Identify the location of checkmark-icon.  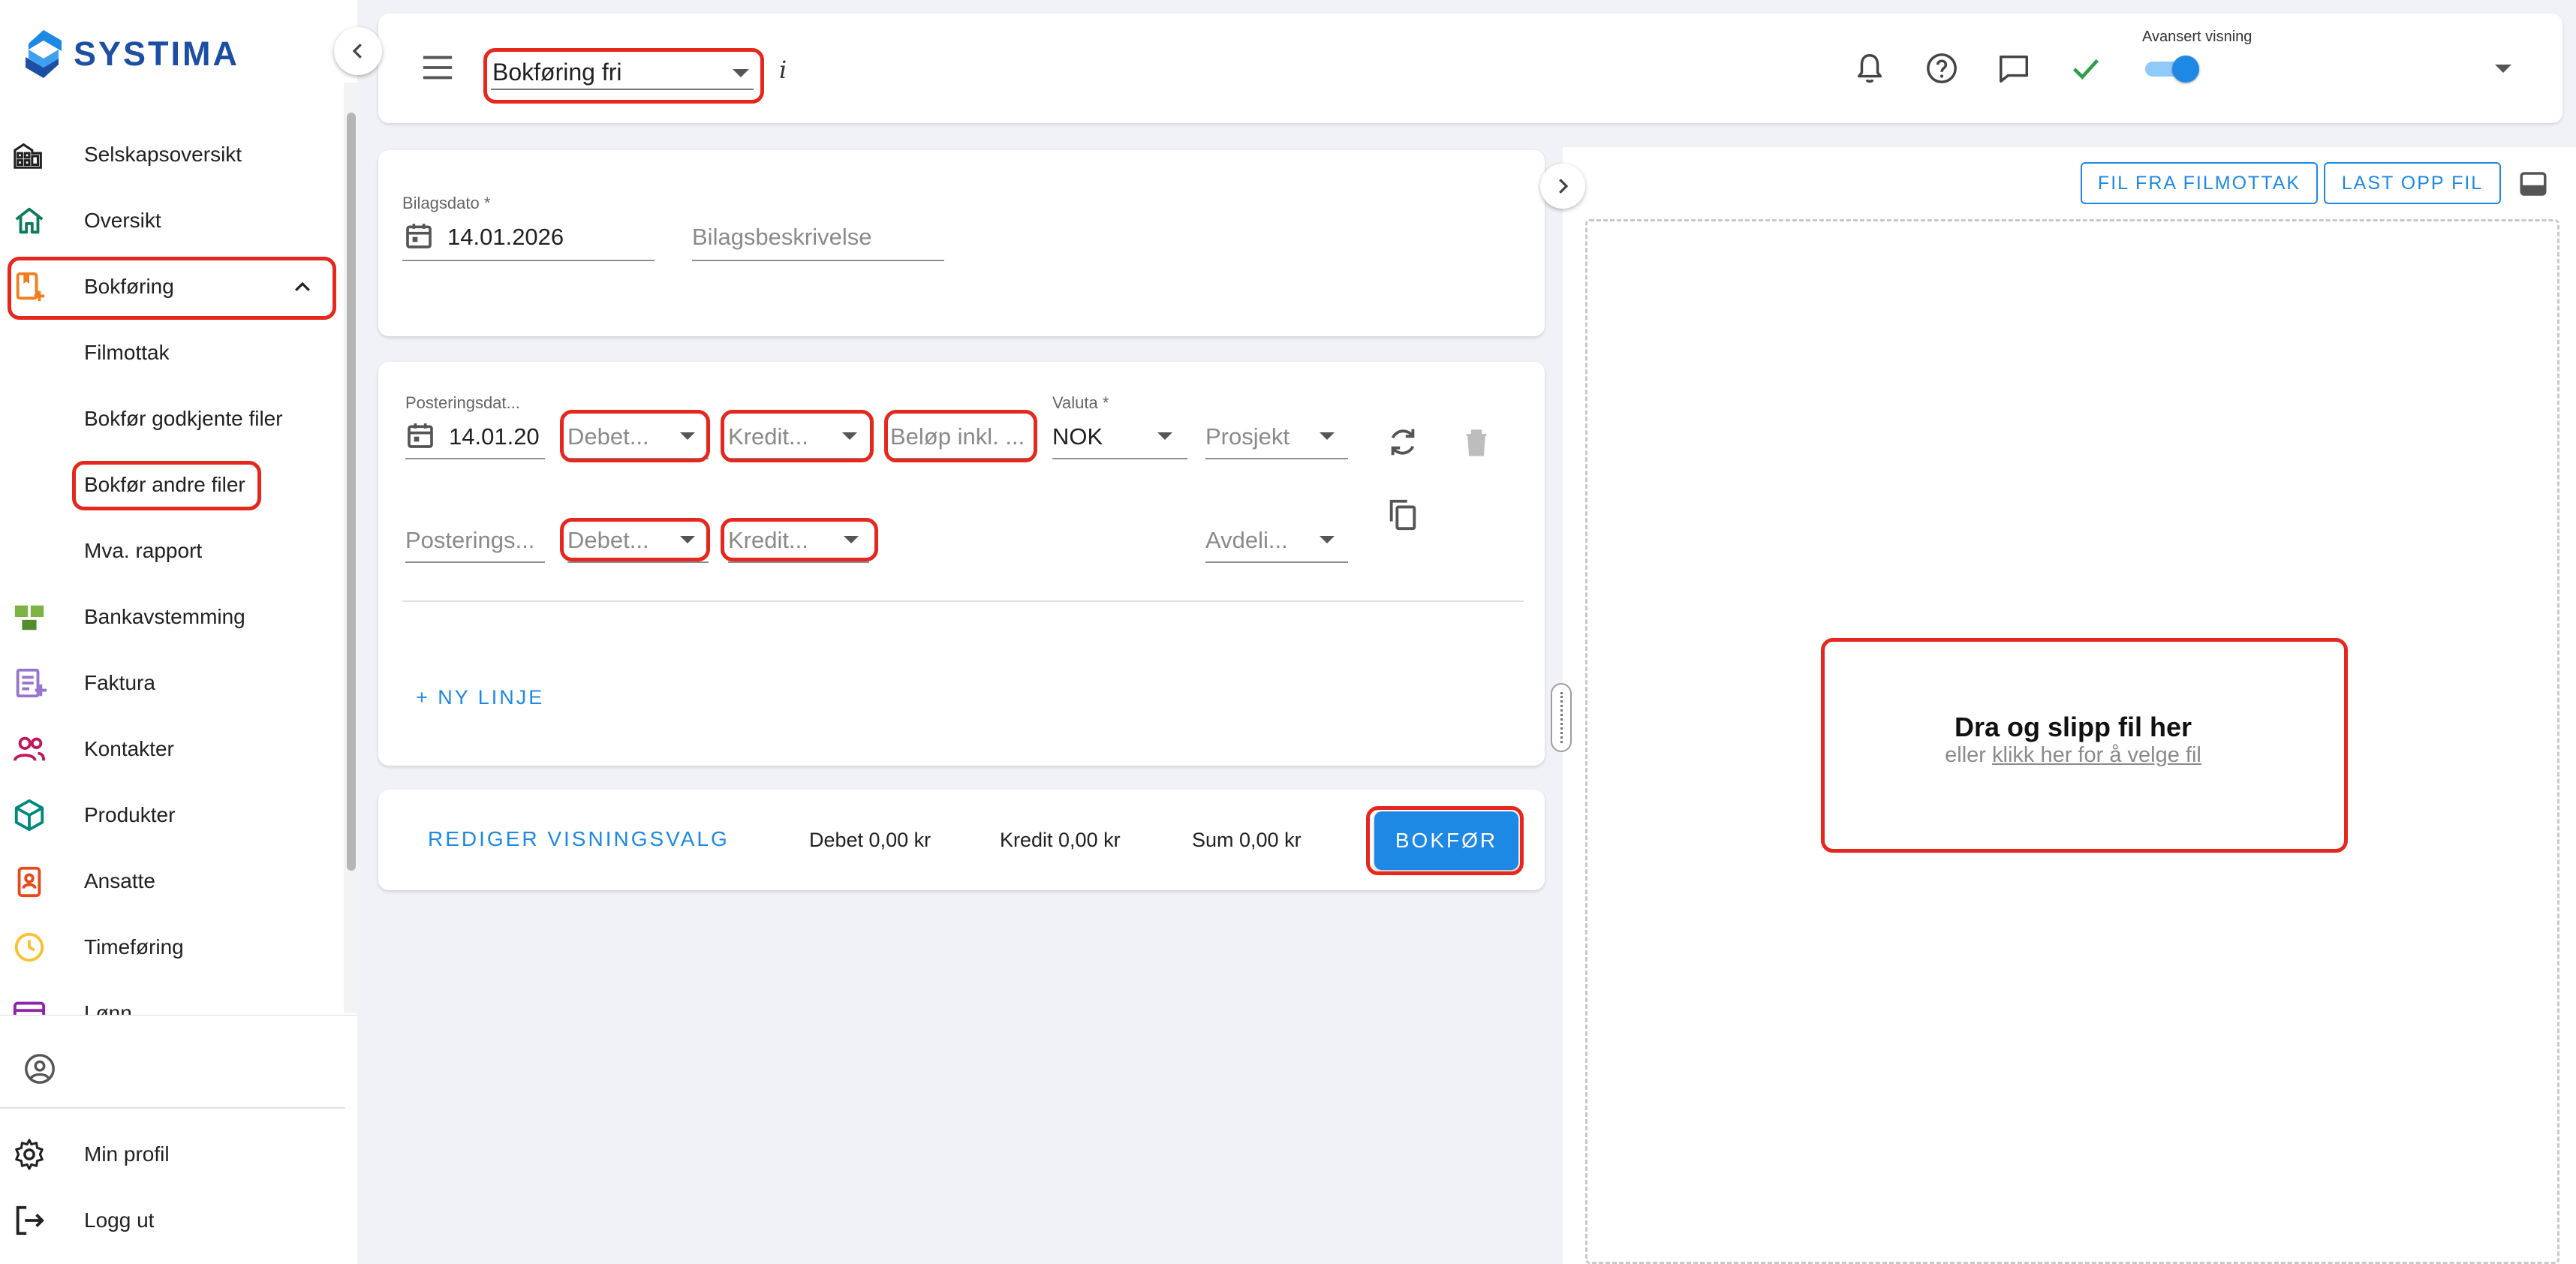
(2086, 68).